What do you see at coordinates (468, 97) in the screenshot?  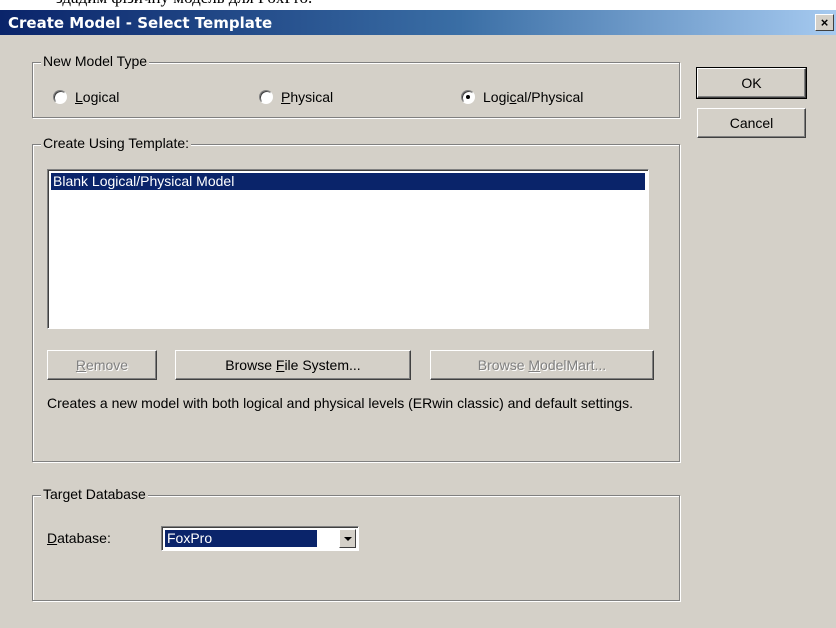 I see `radio-logical-physical-indicator` at bounding box center [468, 97].